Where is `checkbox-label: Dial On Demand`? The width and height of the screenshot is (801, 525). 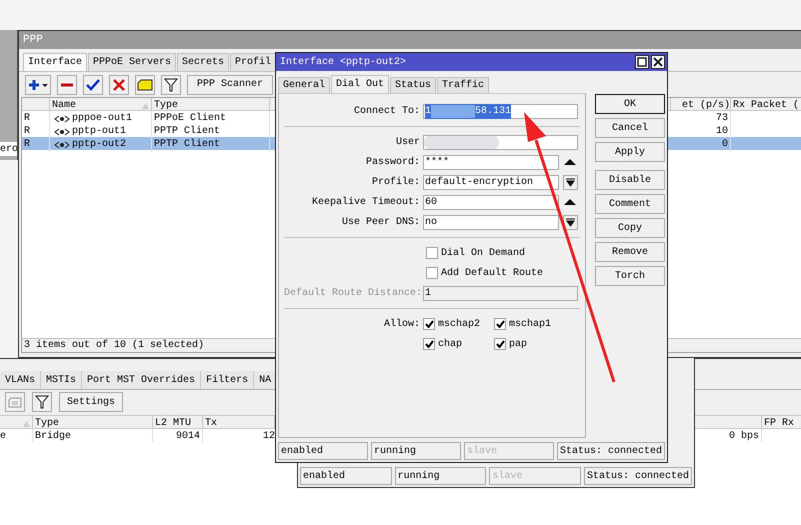
checkbox-label: Dial On Demand is located at coordinates (483, 253).